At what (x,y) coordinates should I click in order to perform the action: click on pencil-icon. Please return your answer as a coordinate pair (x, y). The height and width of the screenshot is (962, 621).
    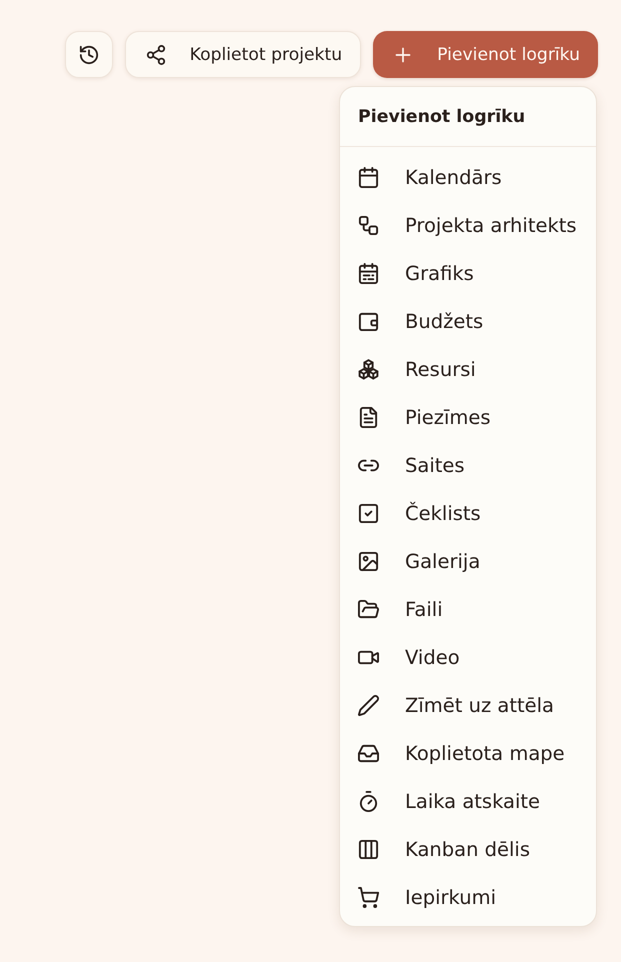
    Looking at the image, I should click on (368, 705).